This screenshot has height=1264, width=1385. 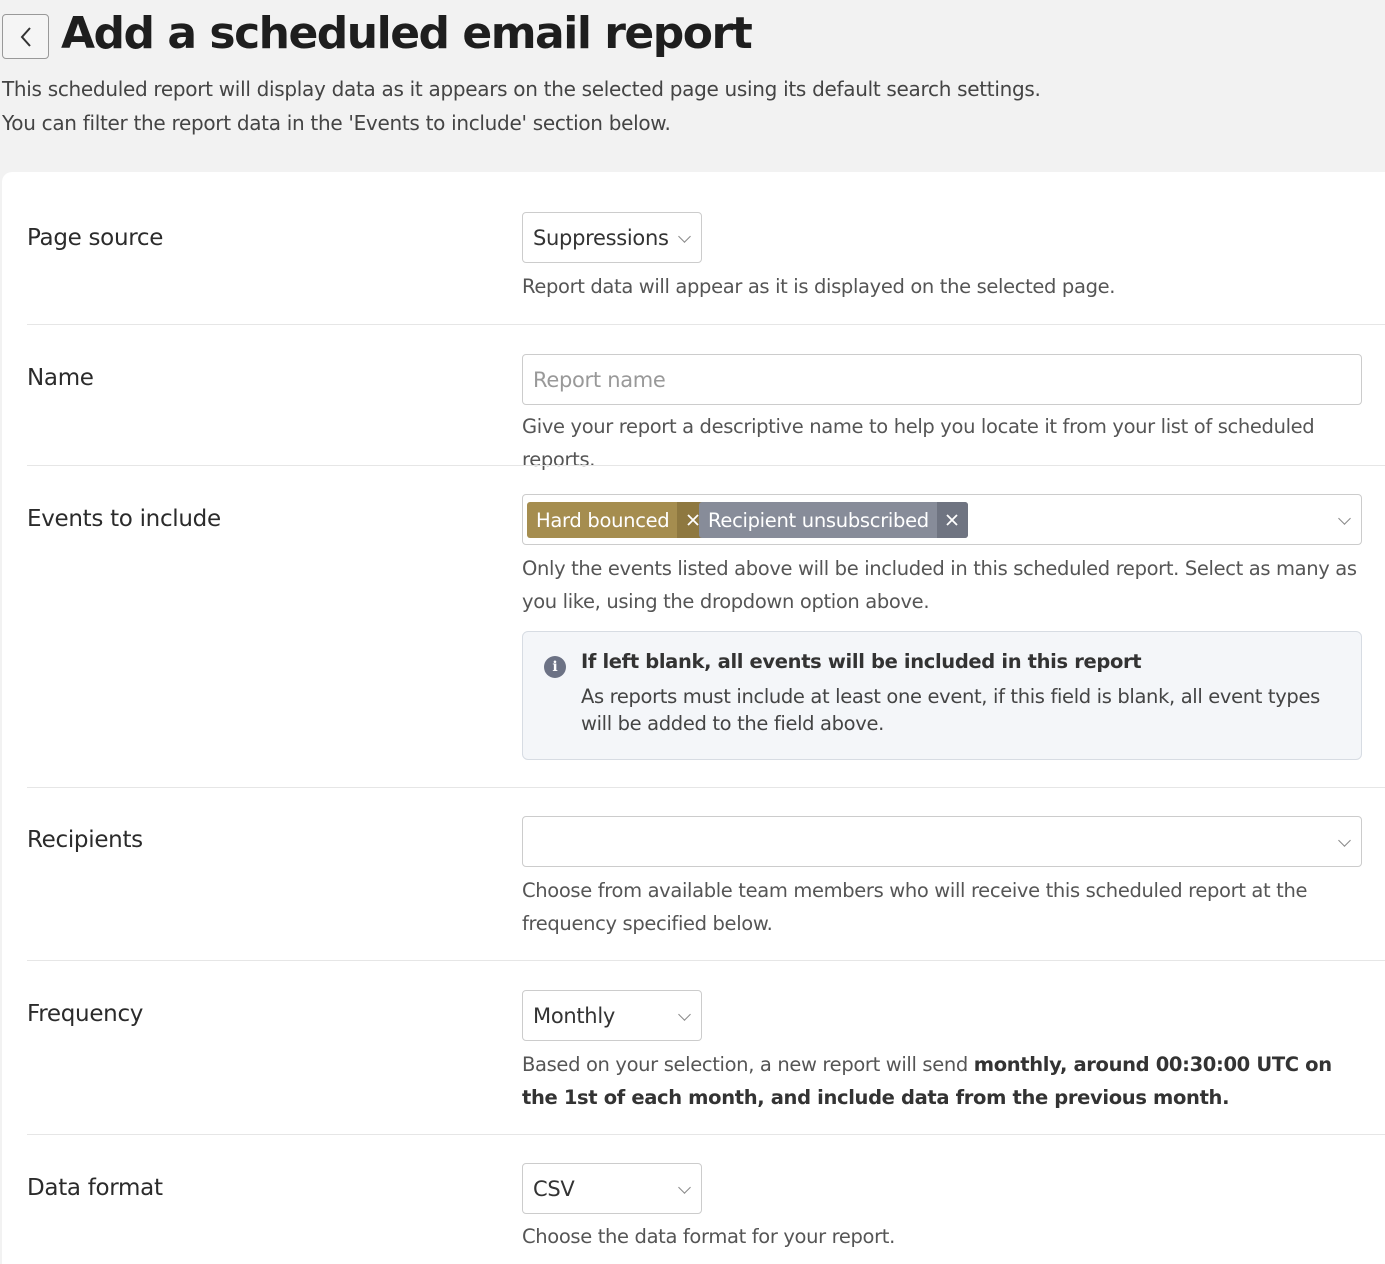 I want to click on tag-label: Hard bounced, so click(x=603, y=520).